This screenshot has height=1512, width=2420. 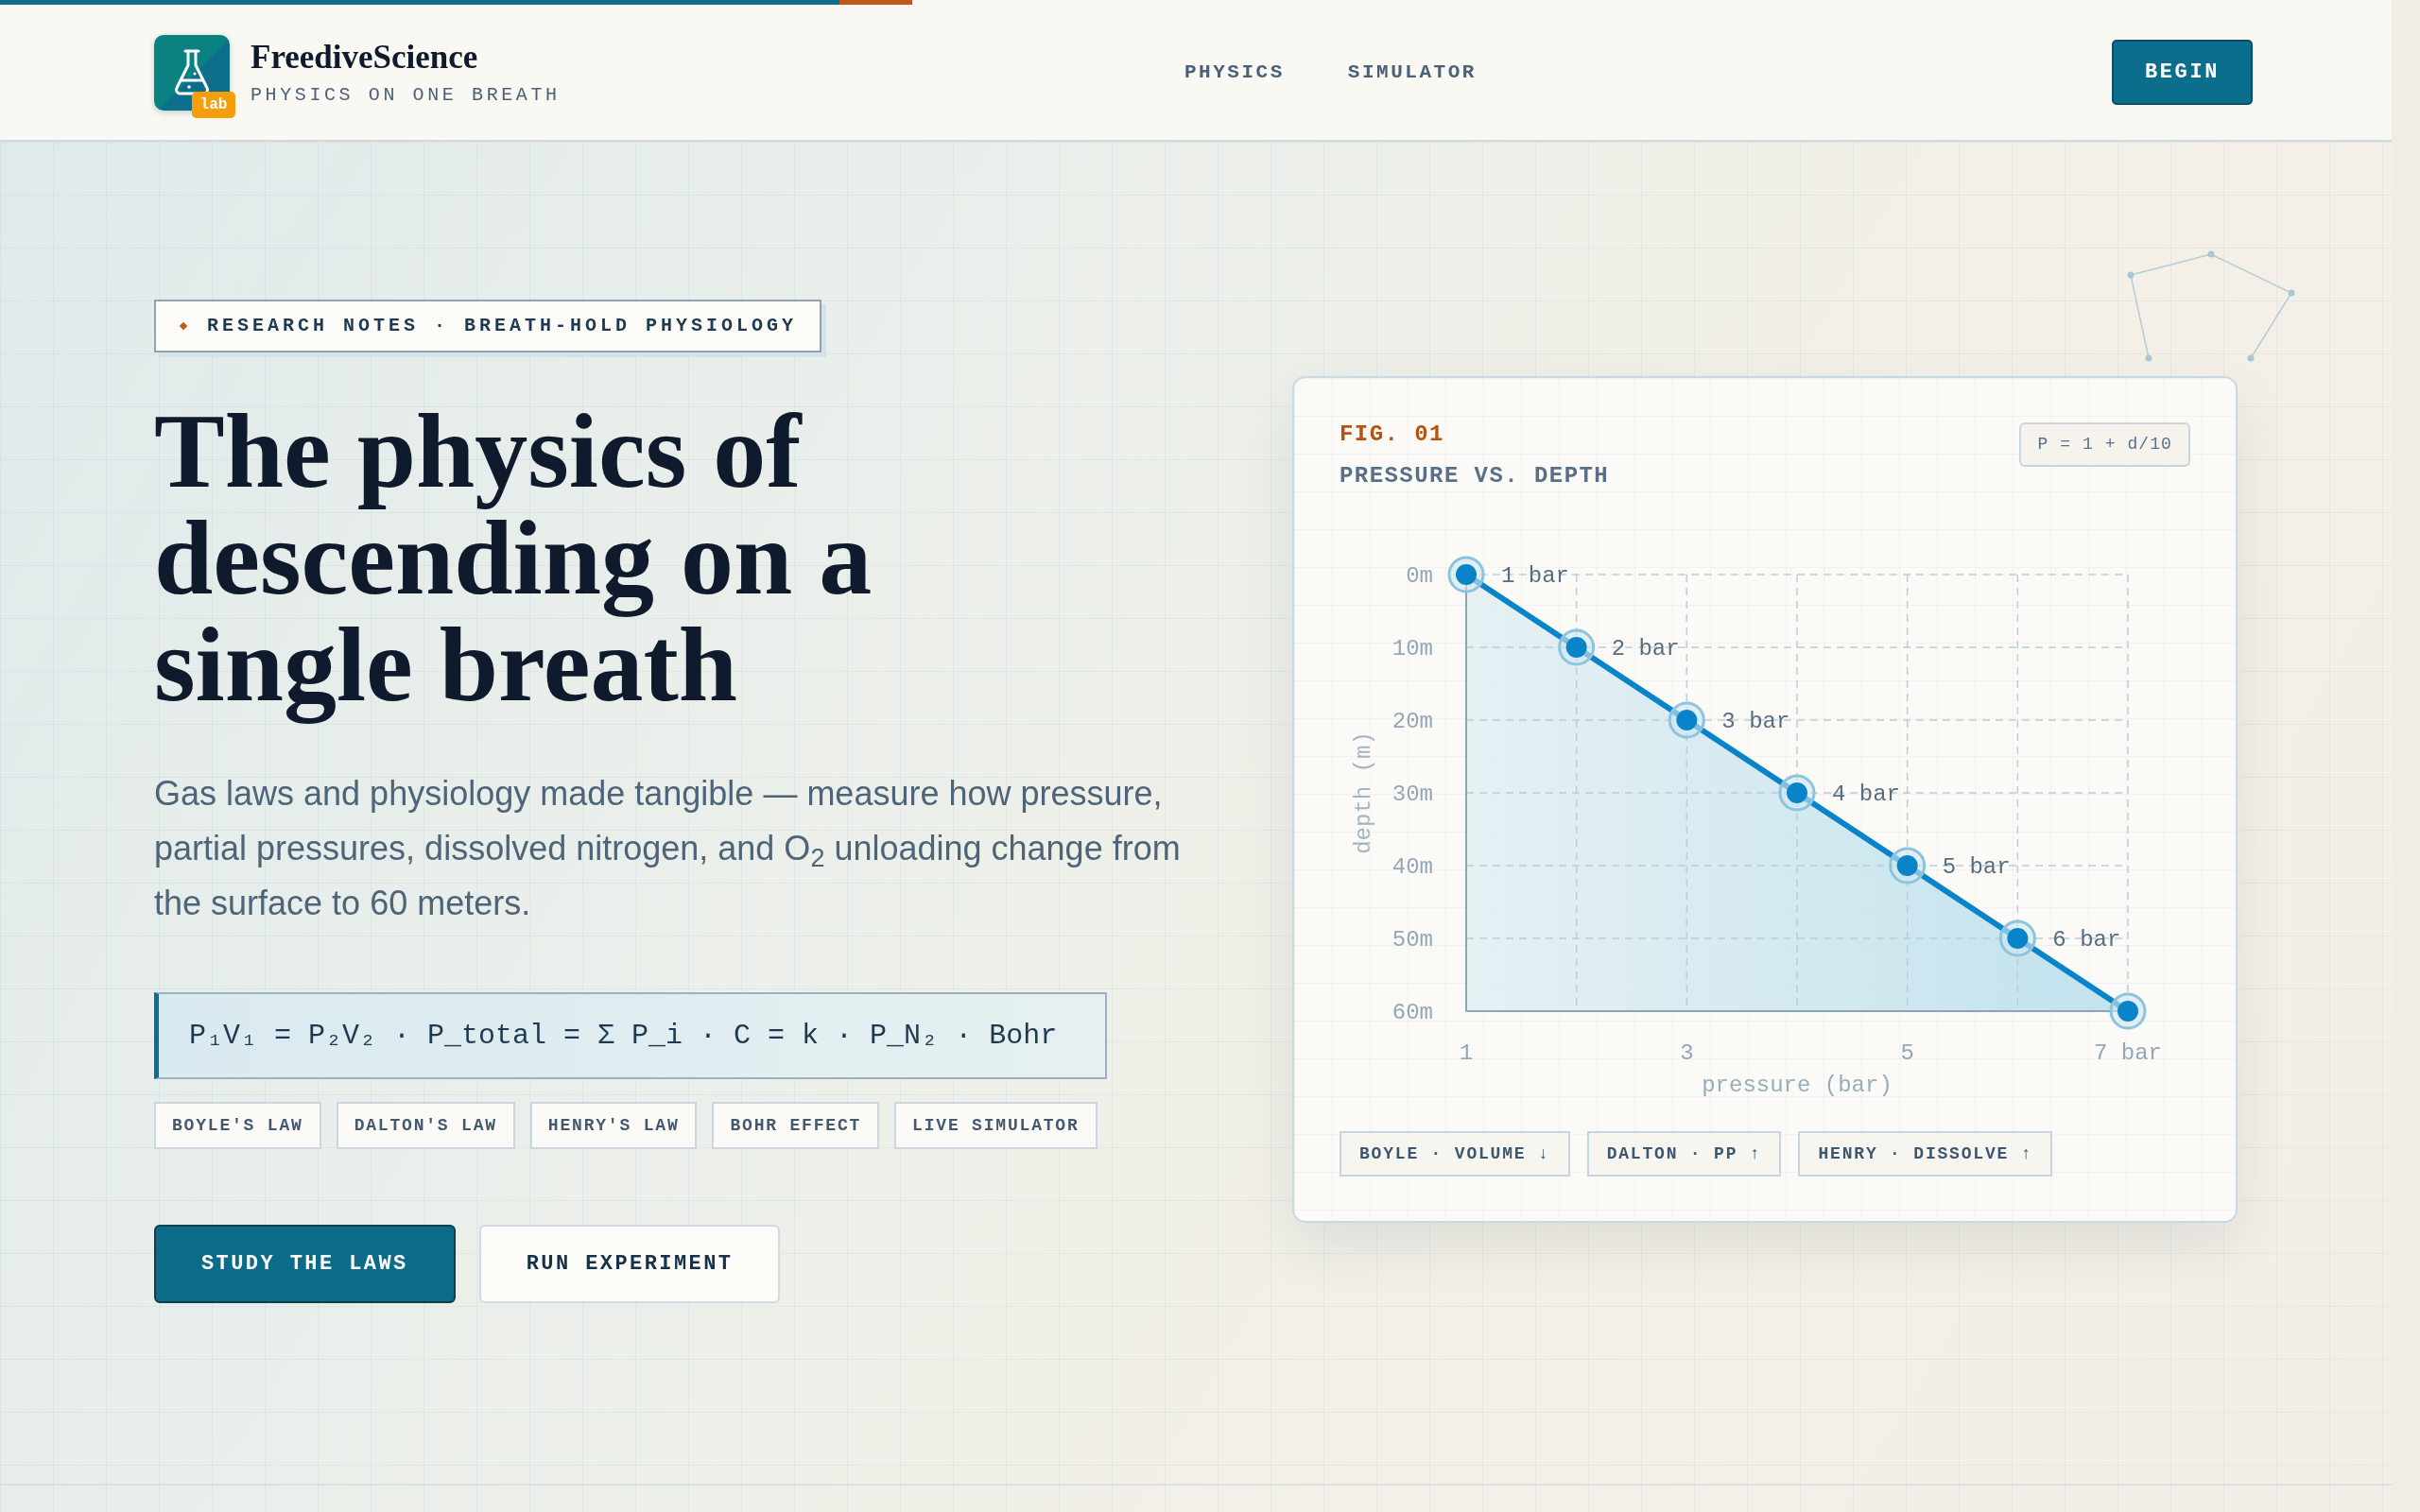 I want to click on axis-tick-label: 40m, so click(x=1412, y=867).